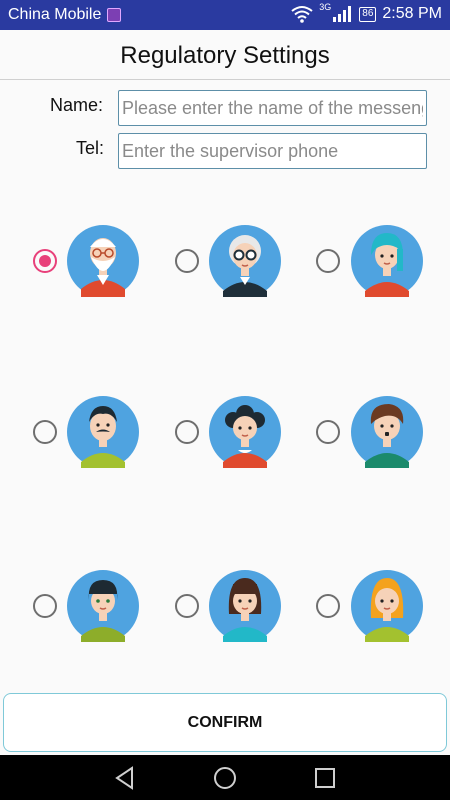 The image size is (450, 800). What do you see at coordinates (225, 722) in the screenshot?
I see `confirm-button: CONFIRM` at bounding box center [225, 722].